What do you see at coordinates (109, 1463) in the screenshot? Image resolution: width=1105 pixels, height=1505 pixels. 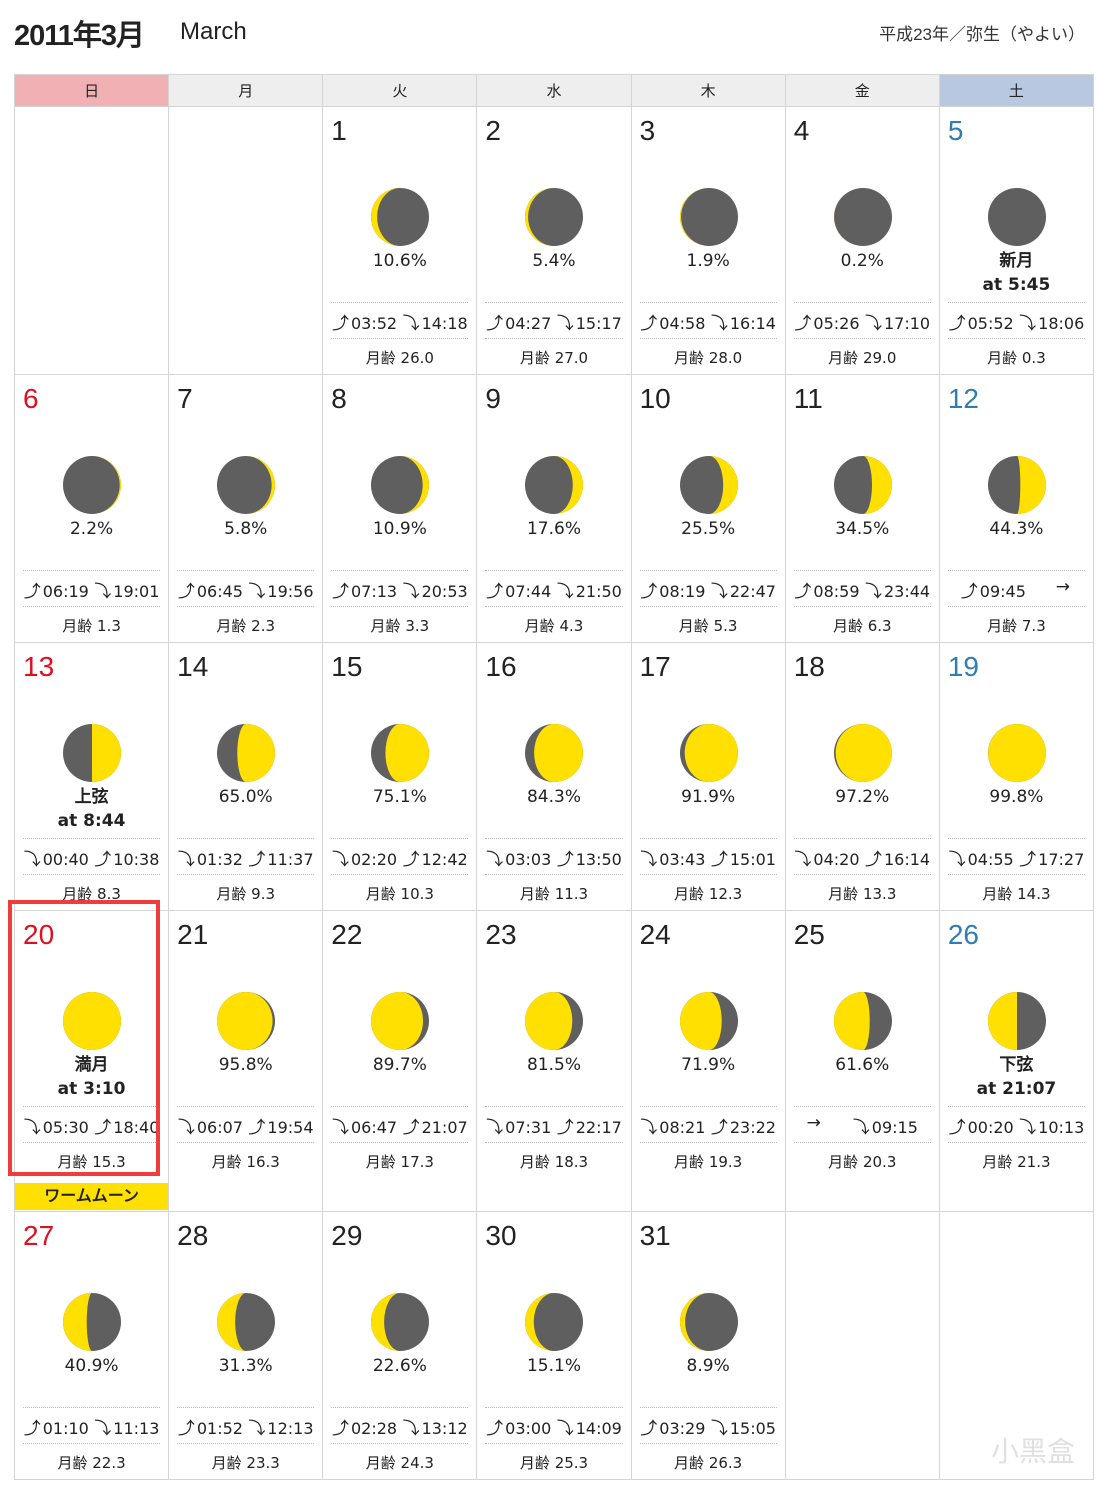 I see `moon-age-value: 22.3` at bounding box center [109, 1463].